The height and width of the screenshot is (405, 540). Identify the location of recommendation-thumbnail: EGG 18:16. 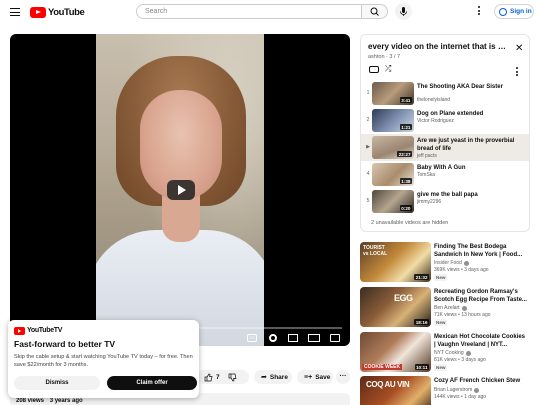
(395, 307).